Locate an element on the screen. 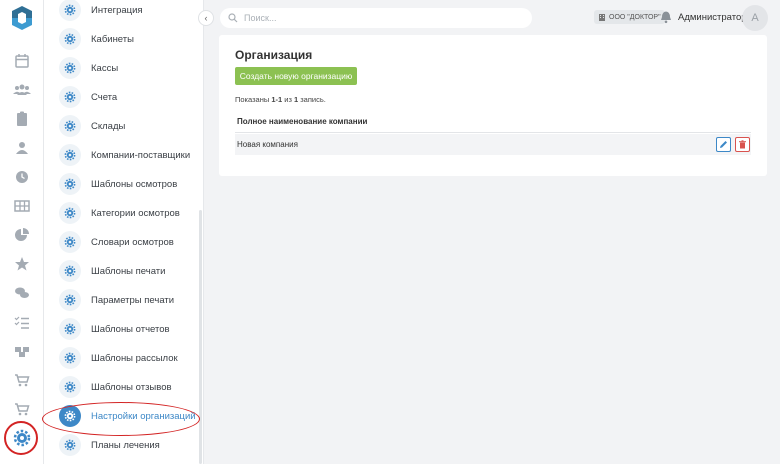  settings-highlight-circle is located at coordinates (21, 438).